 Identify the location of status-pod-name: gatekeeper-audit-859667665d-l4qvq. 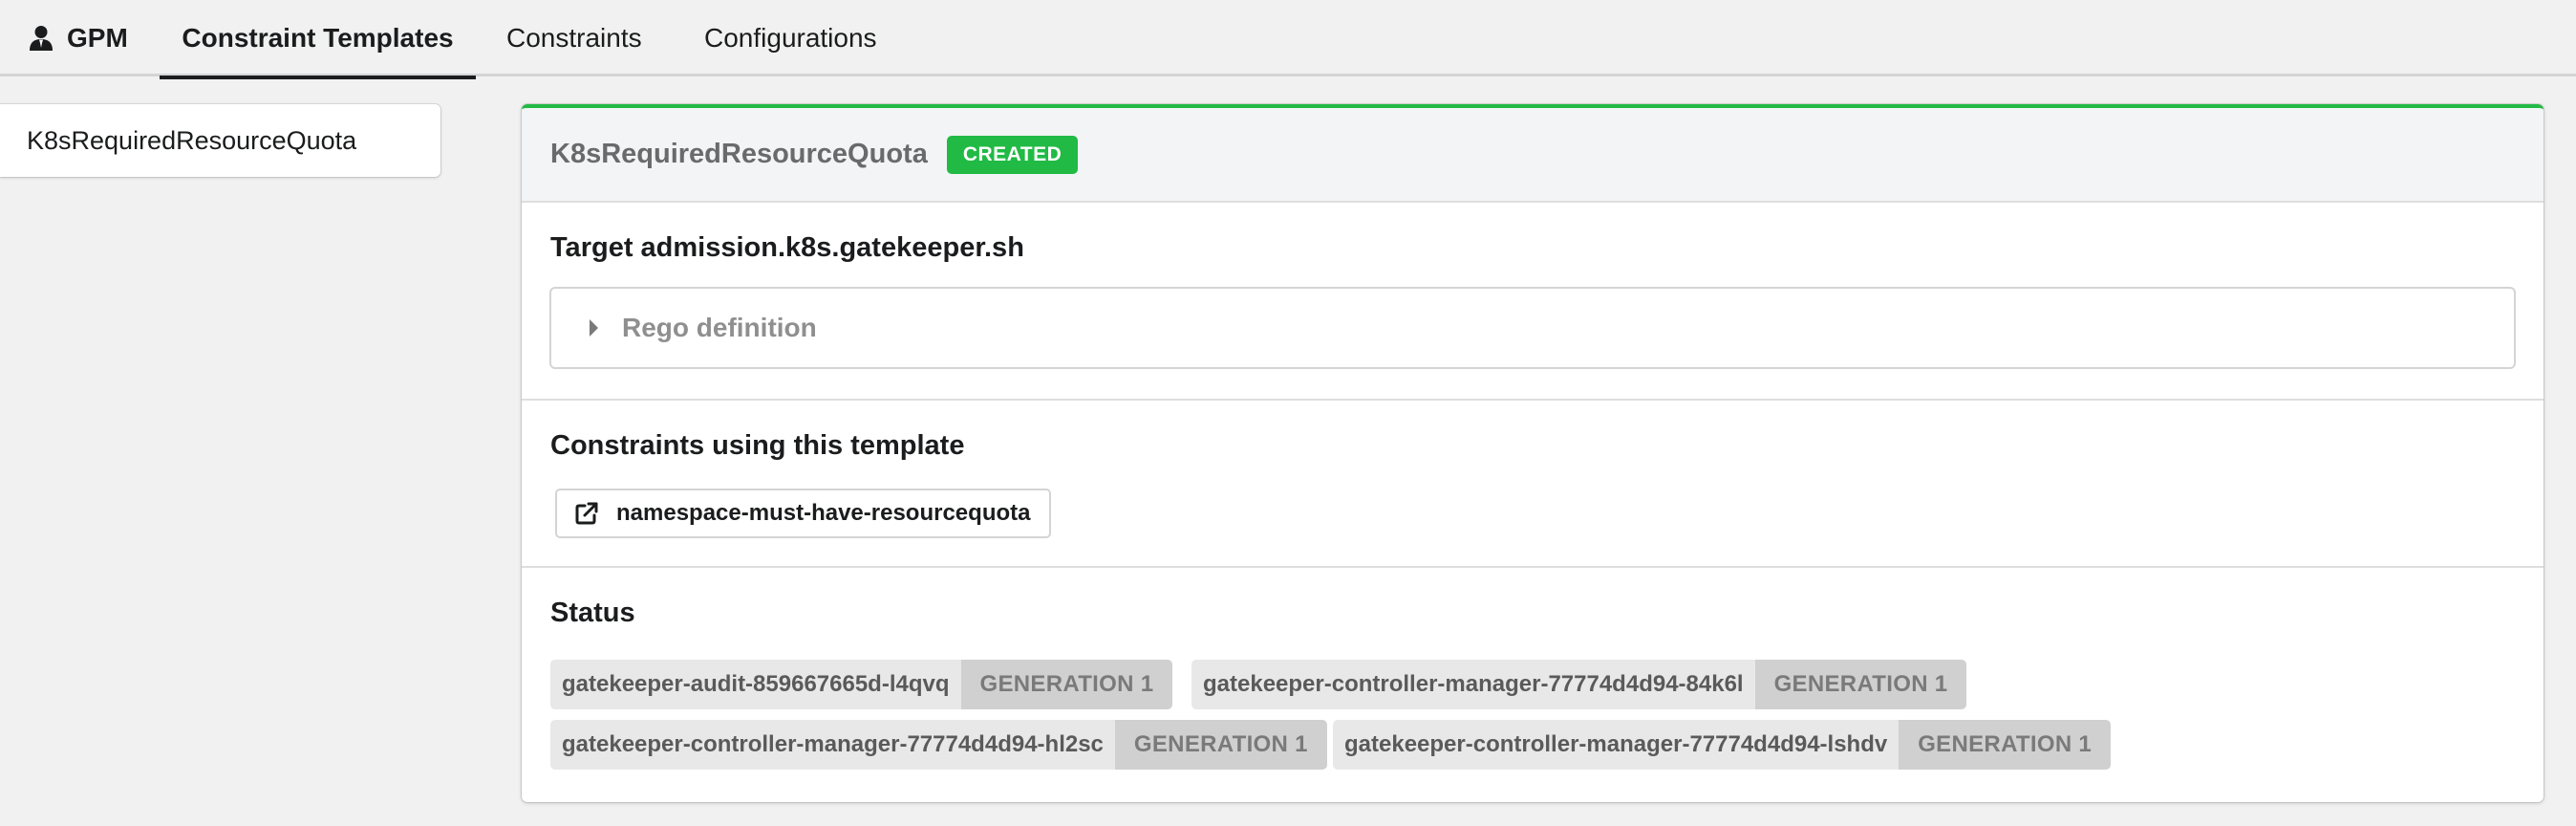
(755, 684).